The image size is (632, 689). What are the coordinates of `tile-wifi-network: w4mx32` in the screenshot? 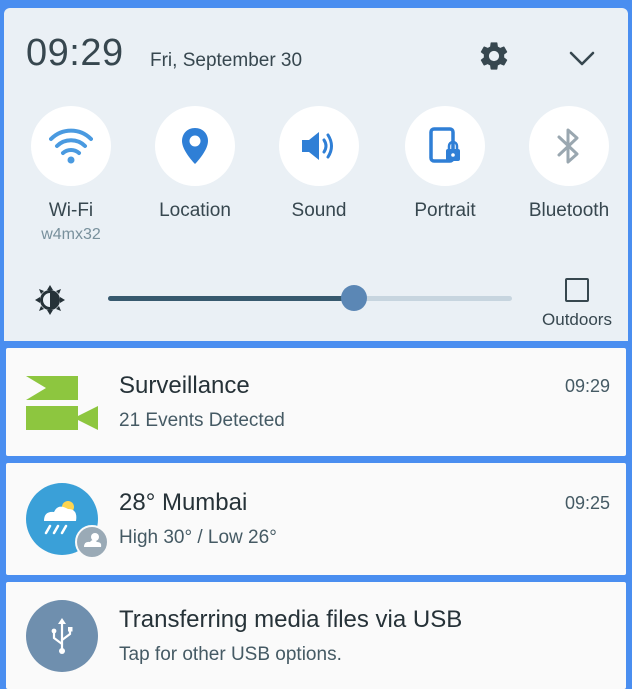 It's located at (71, 234).